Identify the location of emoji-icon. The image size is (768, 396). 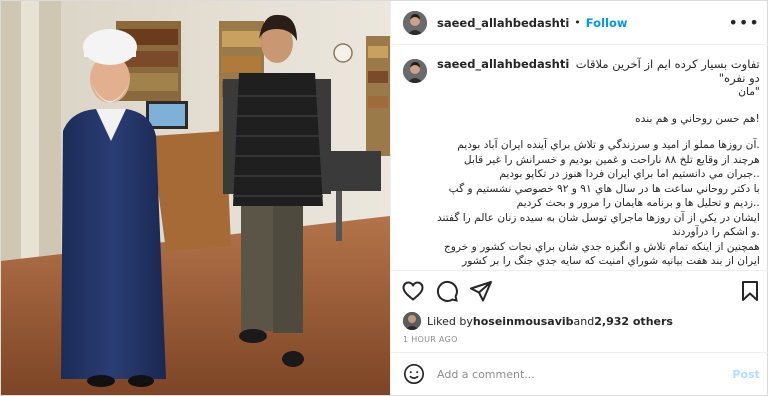
(414, 374).